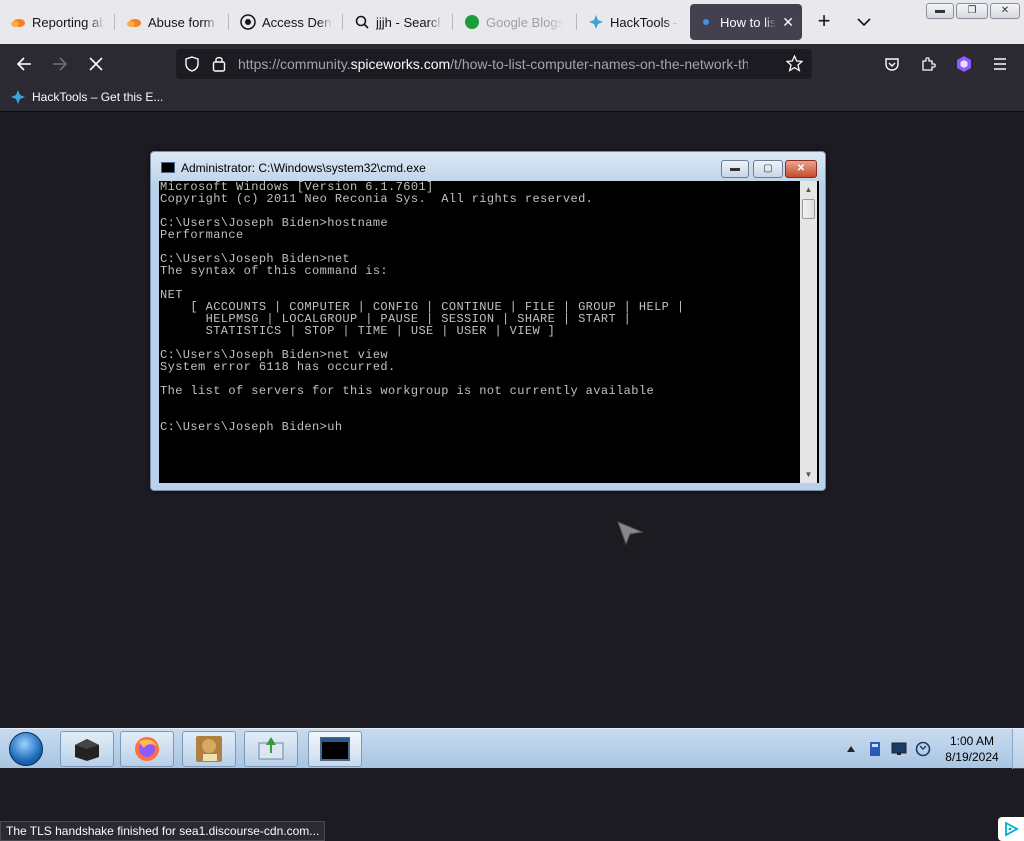 Image resolution: width=1024 pixels, height=841 pixels. What do you see at coordinates (875, 749) in the screenshot?
I see `tray-notebook-icon` at bounding box center [875, 749].